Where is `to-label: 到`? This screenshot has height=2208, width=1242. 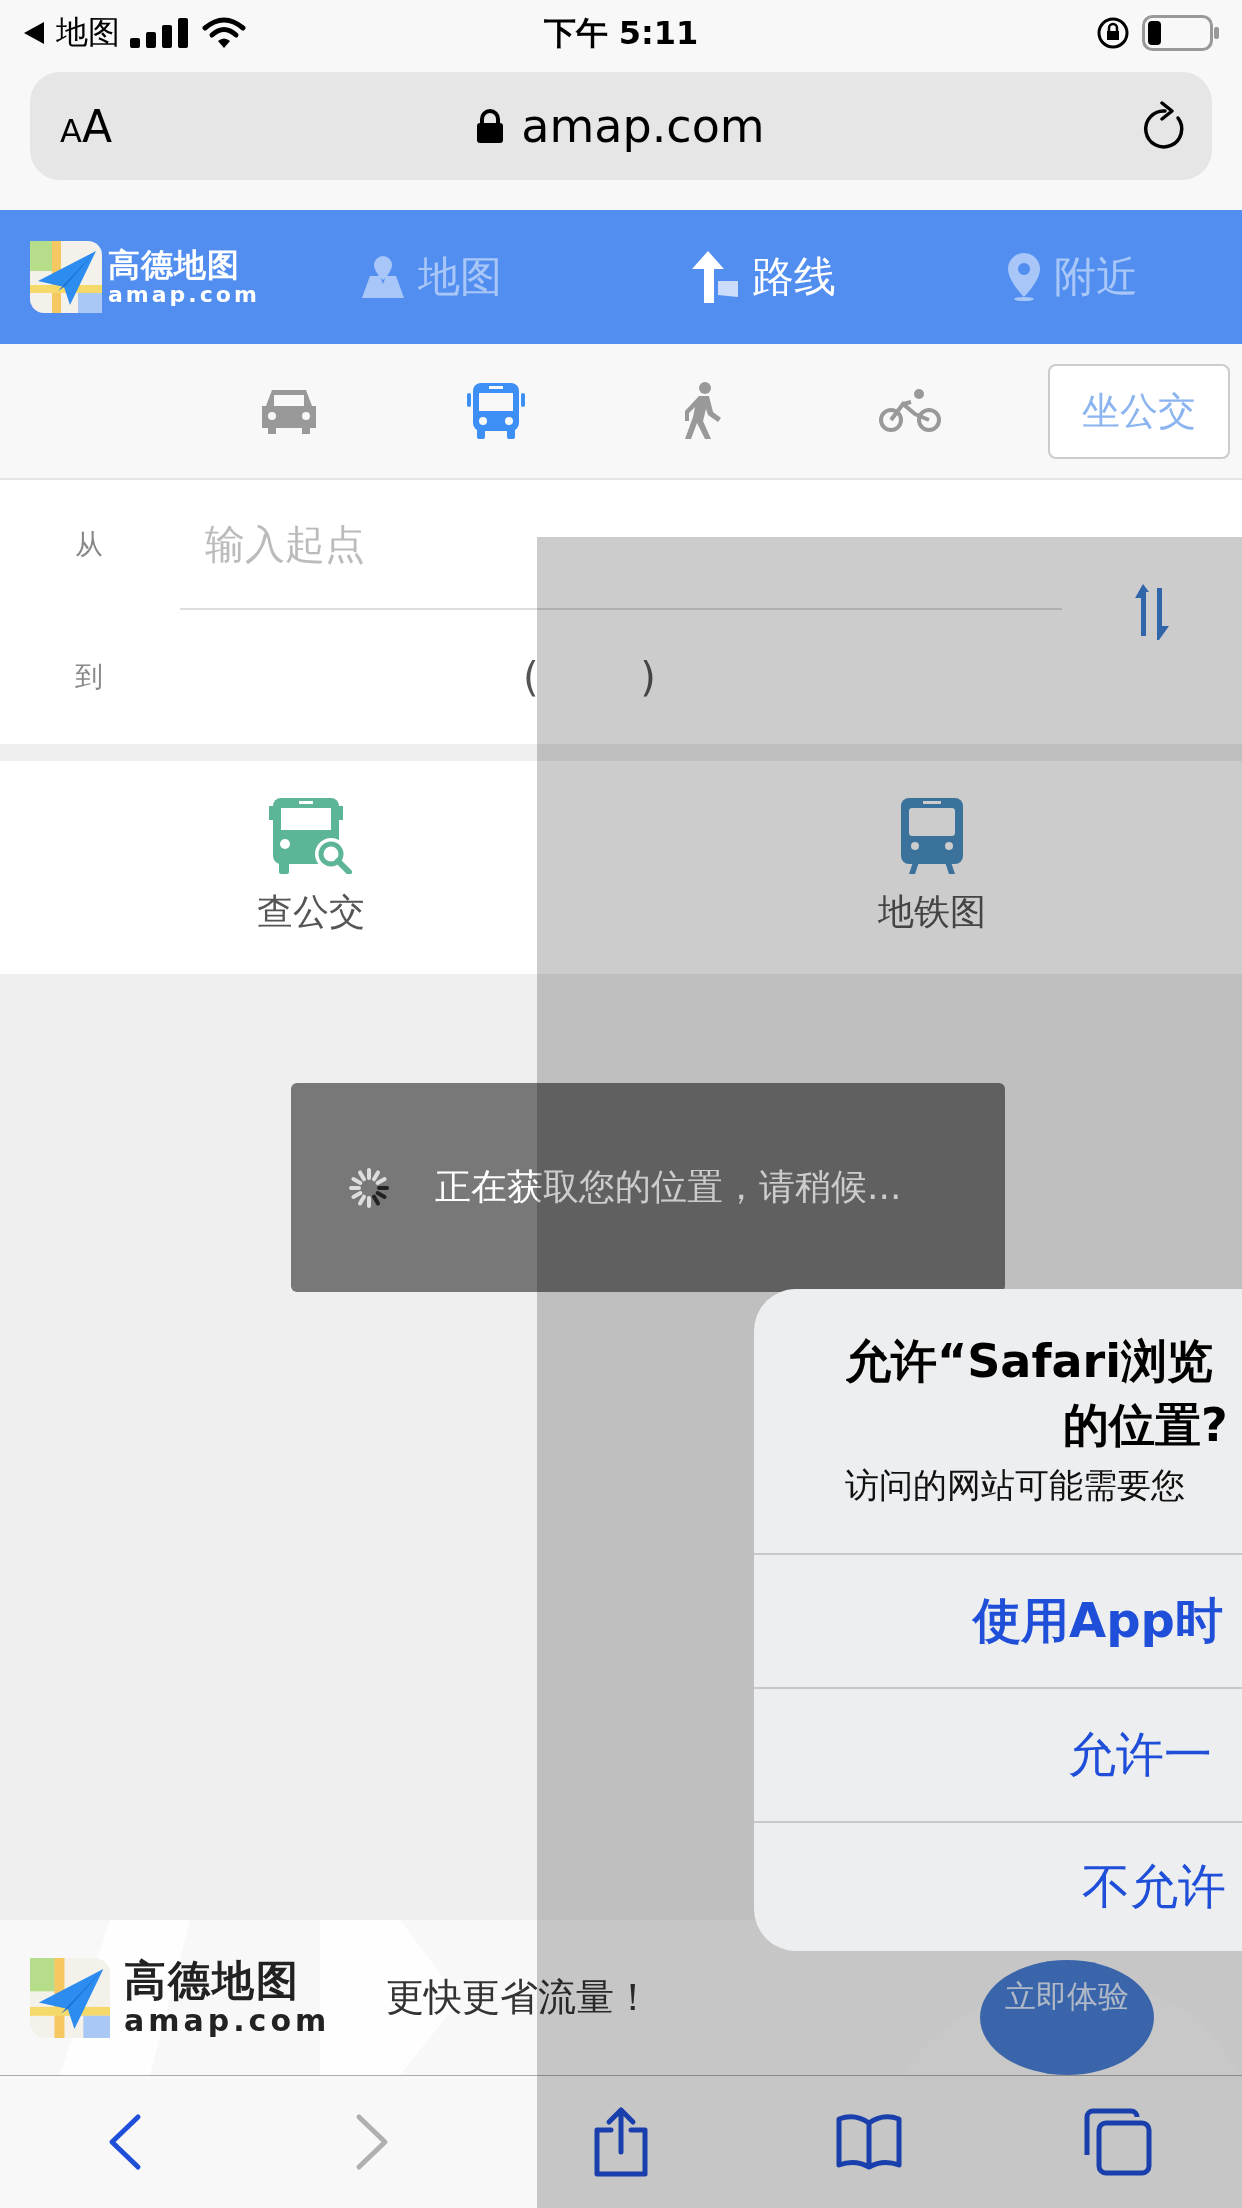
to-label: 到 is located at coordinates (89, 677).